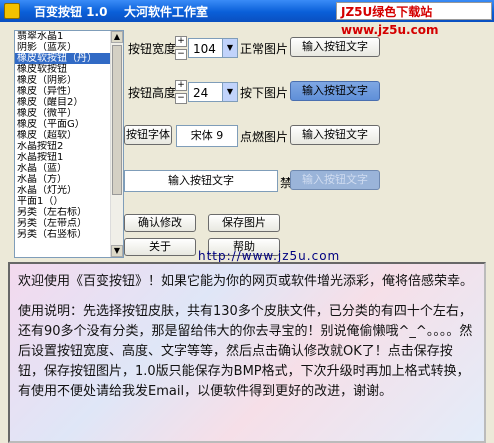 This screenshot has width=494, height=443. What do you see at coordinates (69, 234) in the screenshot?
I see `list-item: 另类（右竖标）` at bounding box center [69, 234].